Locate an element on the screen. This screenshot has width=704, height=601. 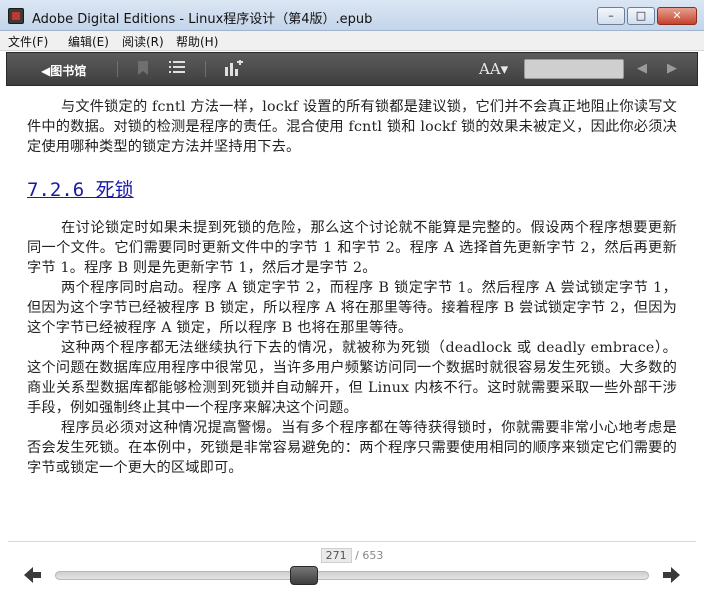
search-prev-icon: ◀ is located at coordinates (642, 68).